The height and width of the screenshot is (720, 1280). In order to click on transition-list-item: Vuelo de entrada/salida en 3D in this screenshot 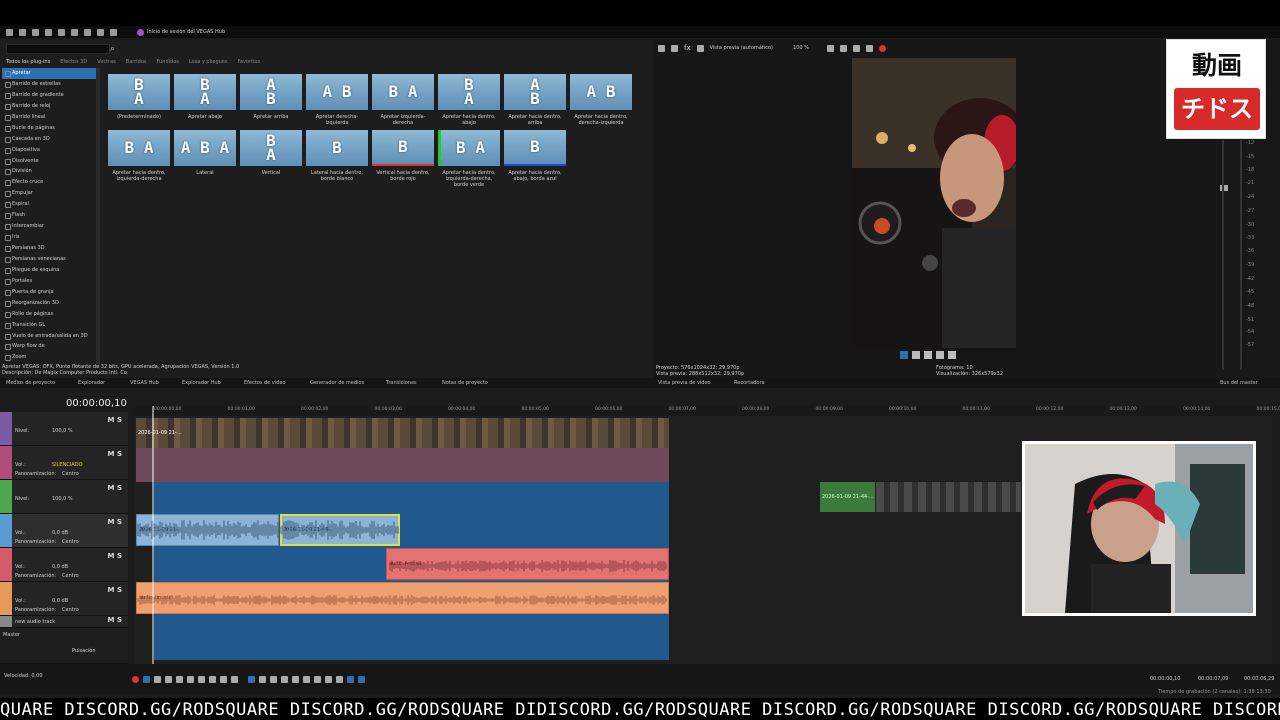, I will do `click(50, 336)`.